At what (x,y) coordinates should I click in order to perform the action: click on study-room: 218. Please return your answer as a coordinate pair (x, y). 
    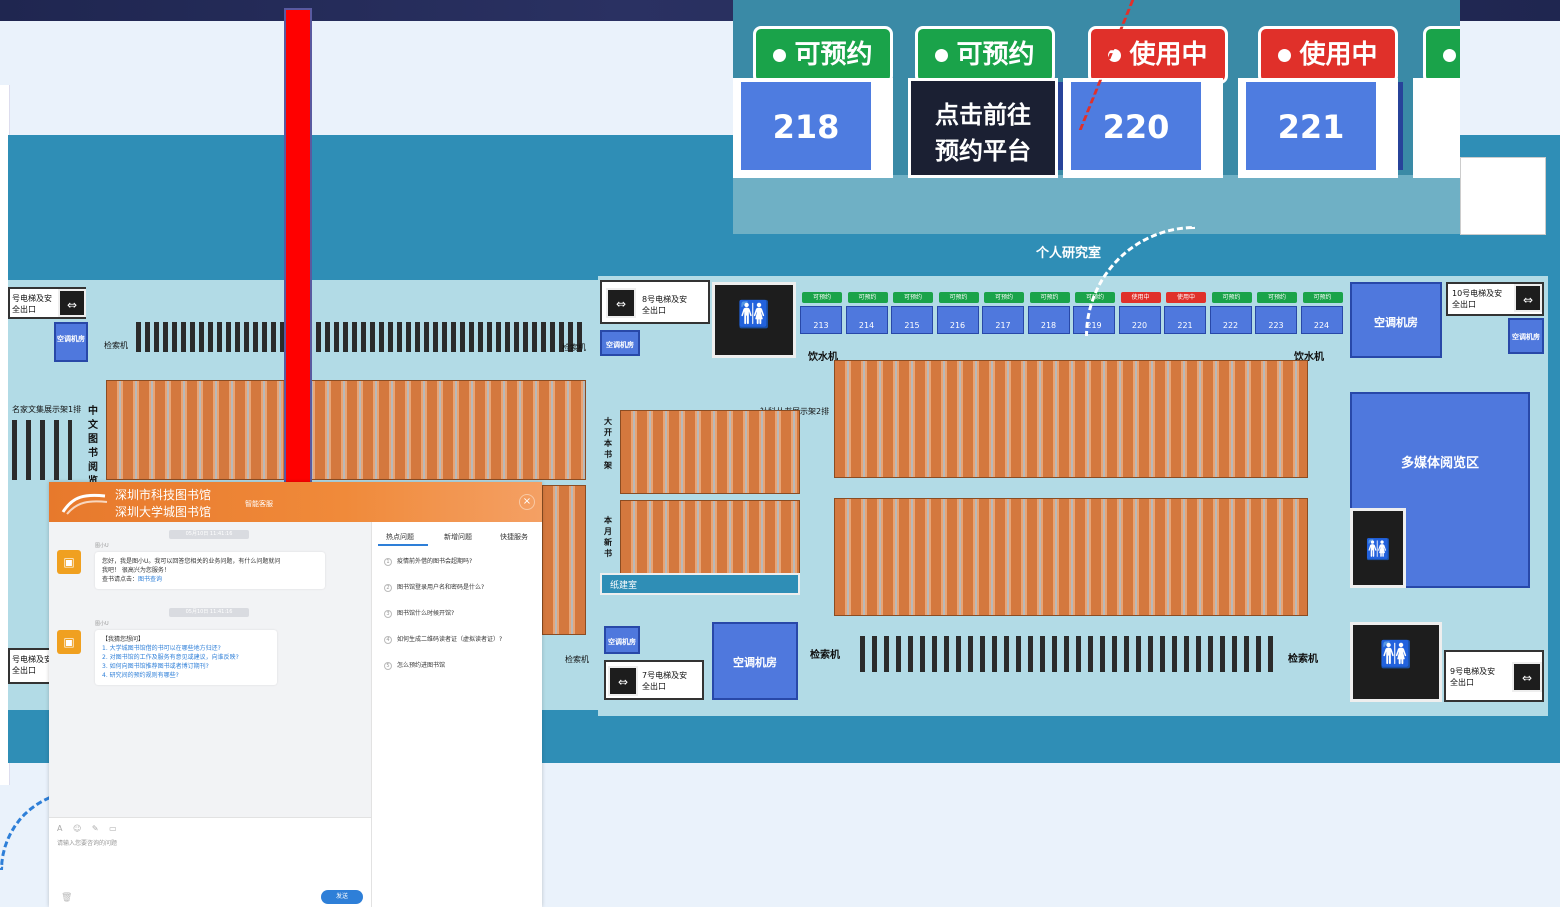
    Looking at the image, I should click on (1048, 320).